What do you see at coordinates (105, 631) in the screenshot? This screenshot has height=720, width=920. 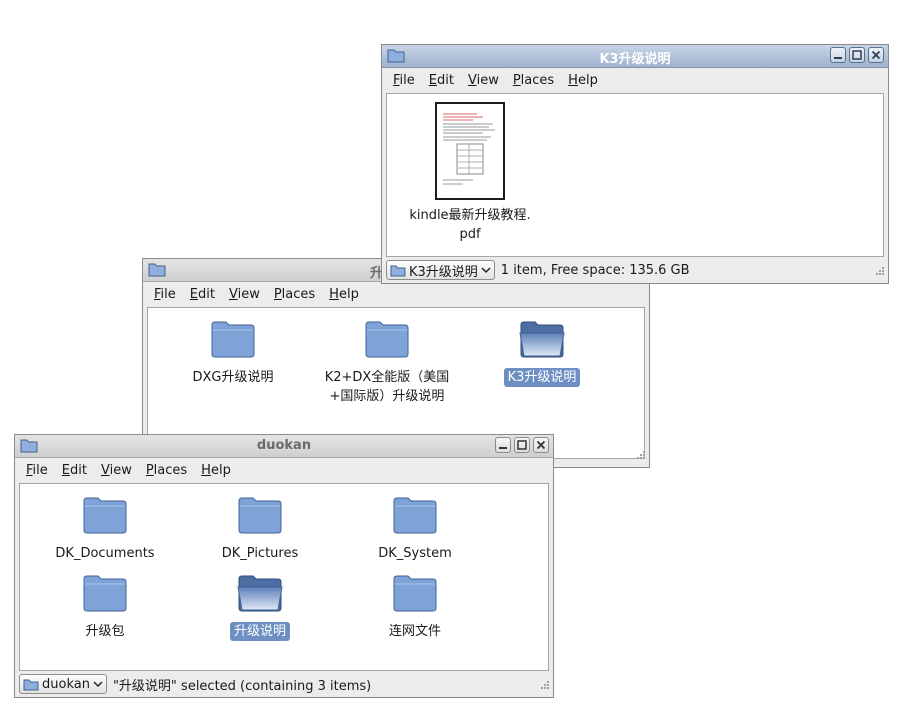 I see `folder-label: 升级包` at bounding box center [105, 631].